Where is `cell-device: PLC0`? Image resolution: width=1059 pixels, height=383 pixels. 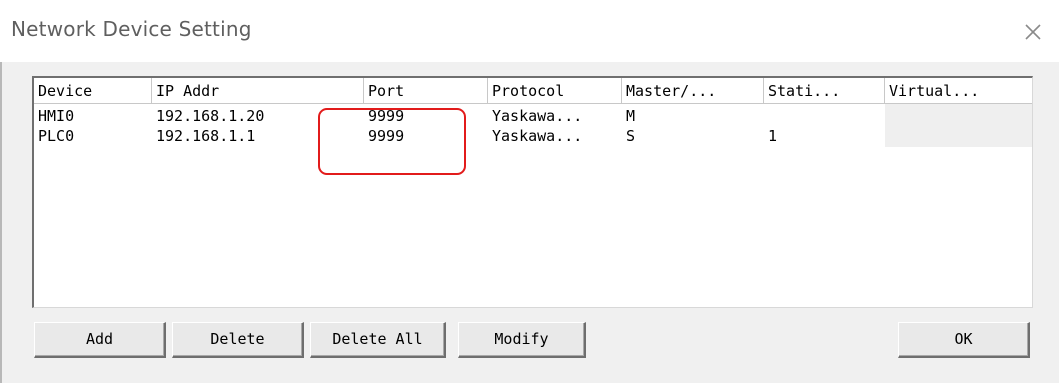
cell-device: PLC0 is located at coordinates (56, 136).